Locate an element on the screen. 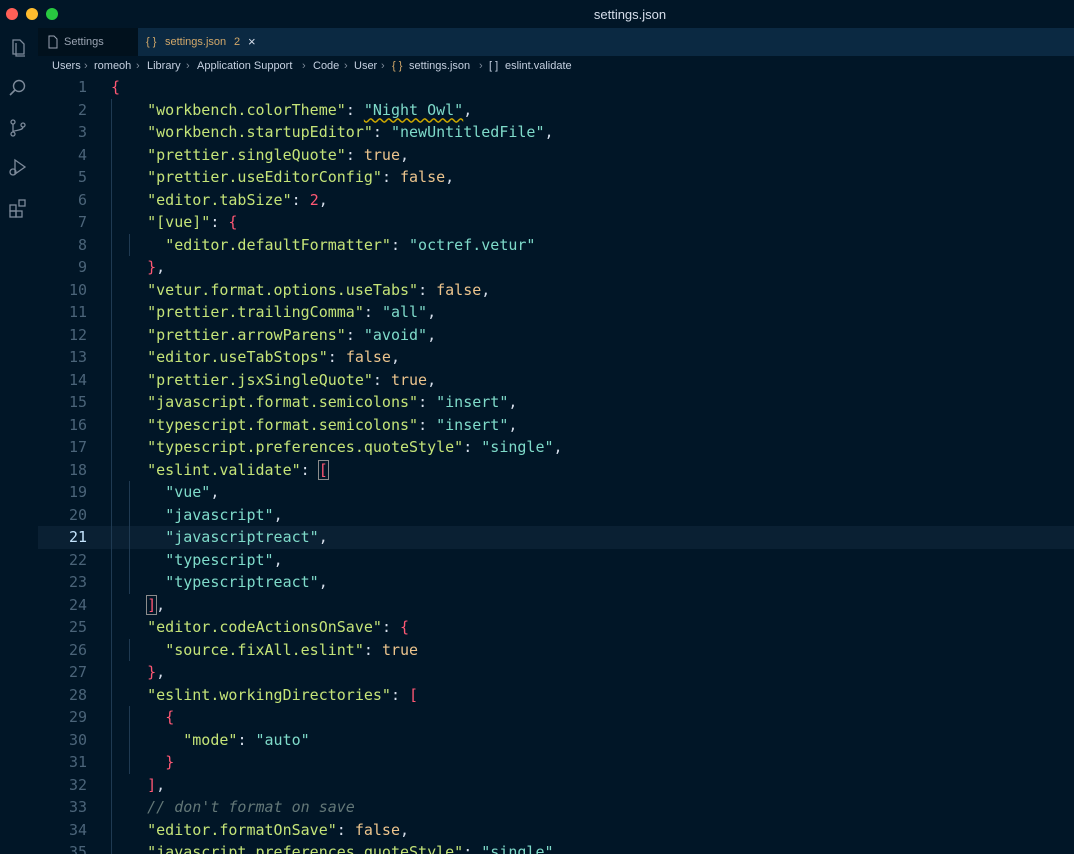  breadcrumb-item: Application Support is located at coordinates (244, 66).